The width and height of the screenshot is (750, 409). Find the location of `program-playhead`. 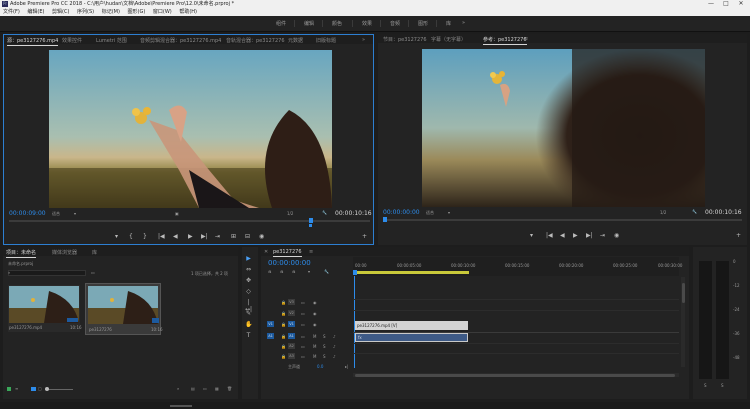

program-playhead is located at coordinates (385, 219).